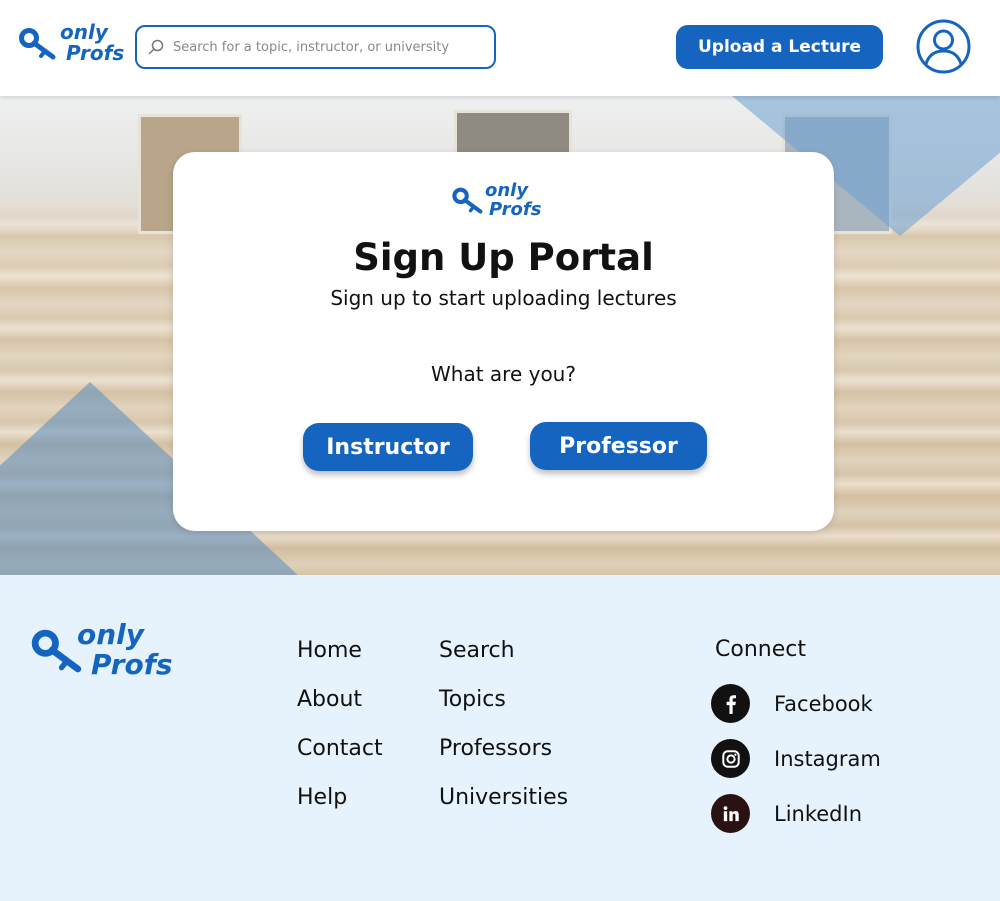  I want to click on card-logo: only Profs, so click(496, 200).